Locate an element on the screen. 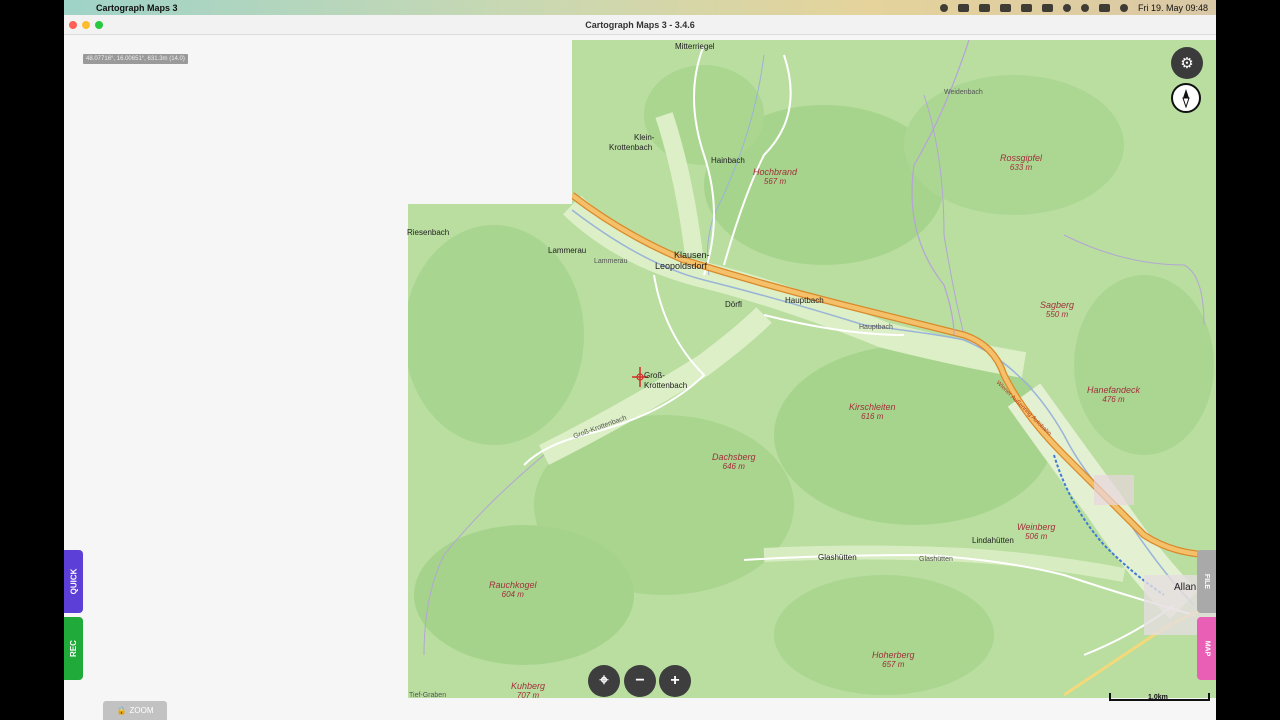  peak-elevation: 604 m is located at coordinates (512, 594).